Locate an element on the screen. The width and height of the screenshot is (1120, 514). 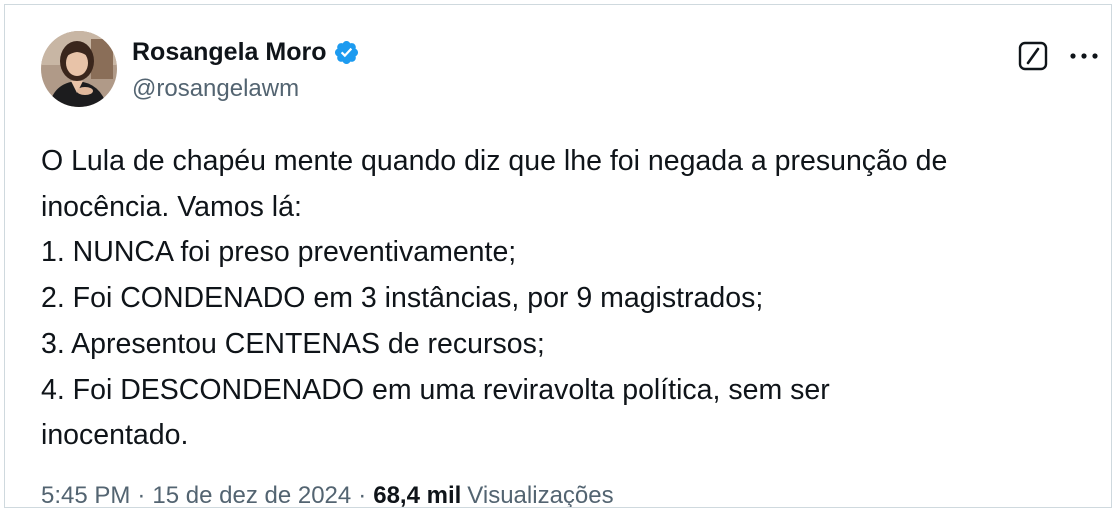
tweet-line: 3. Apresentou CENTENAS de recursos; is located at coordinates (293, 343).